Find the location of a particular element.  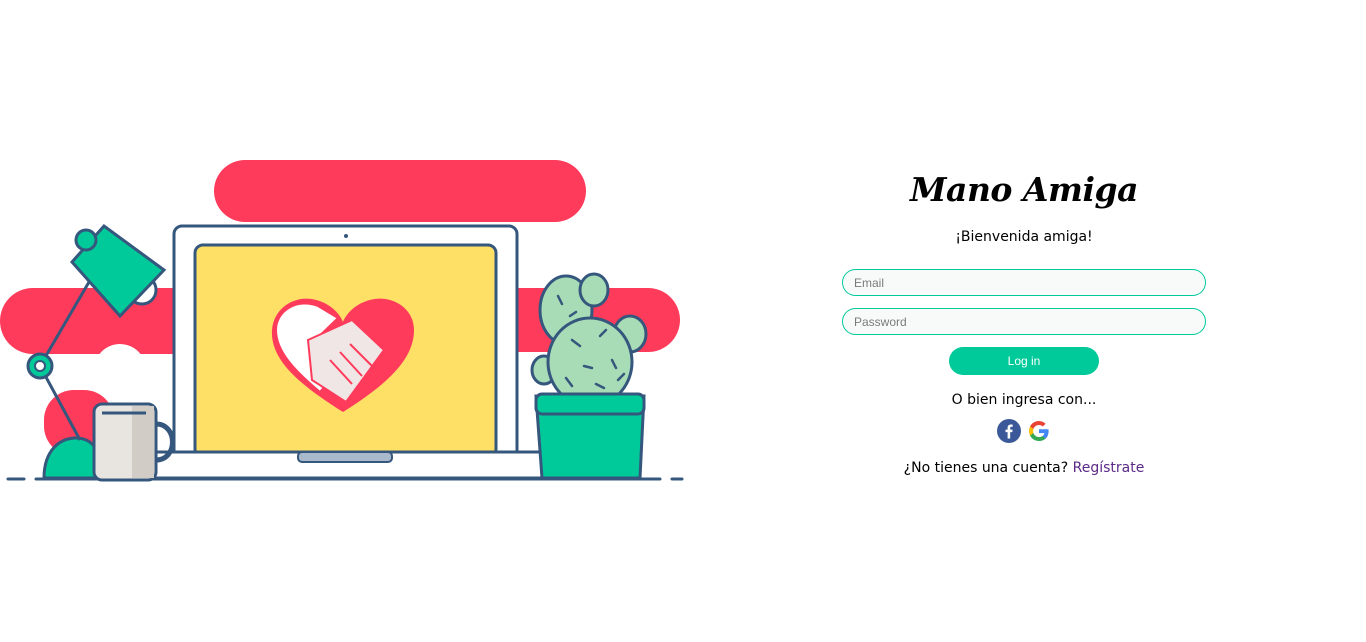

password-input is located at coordinates (1024, 321).